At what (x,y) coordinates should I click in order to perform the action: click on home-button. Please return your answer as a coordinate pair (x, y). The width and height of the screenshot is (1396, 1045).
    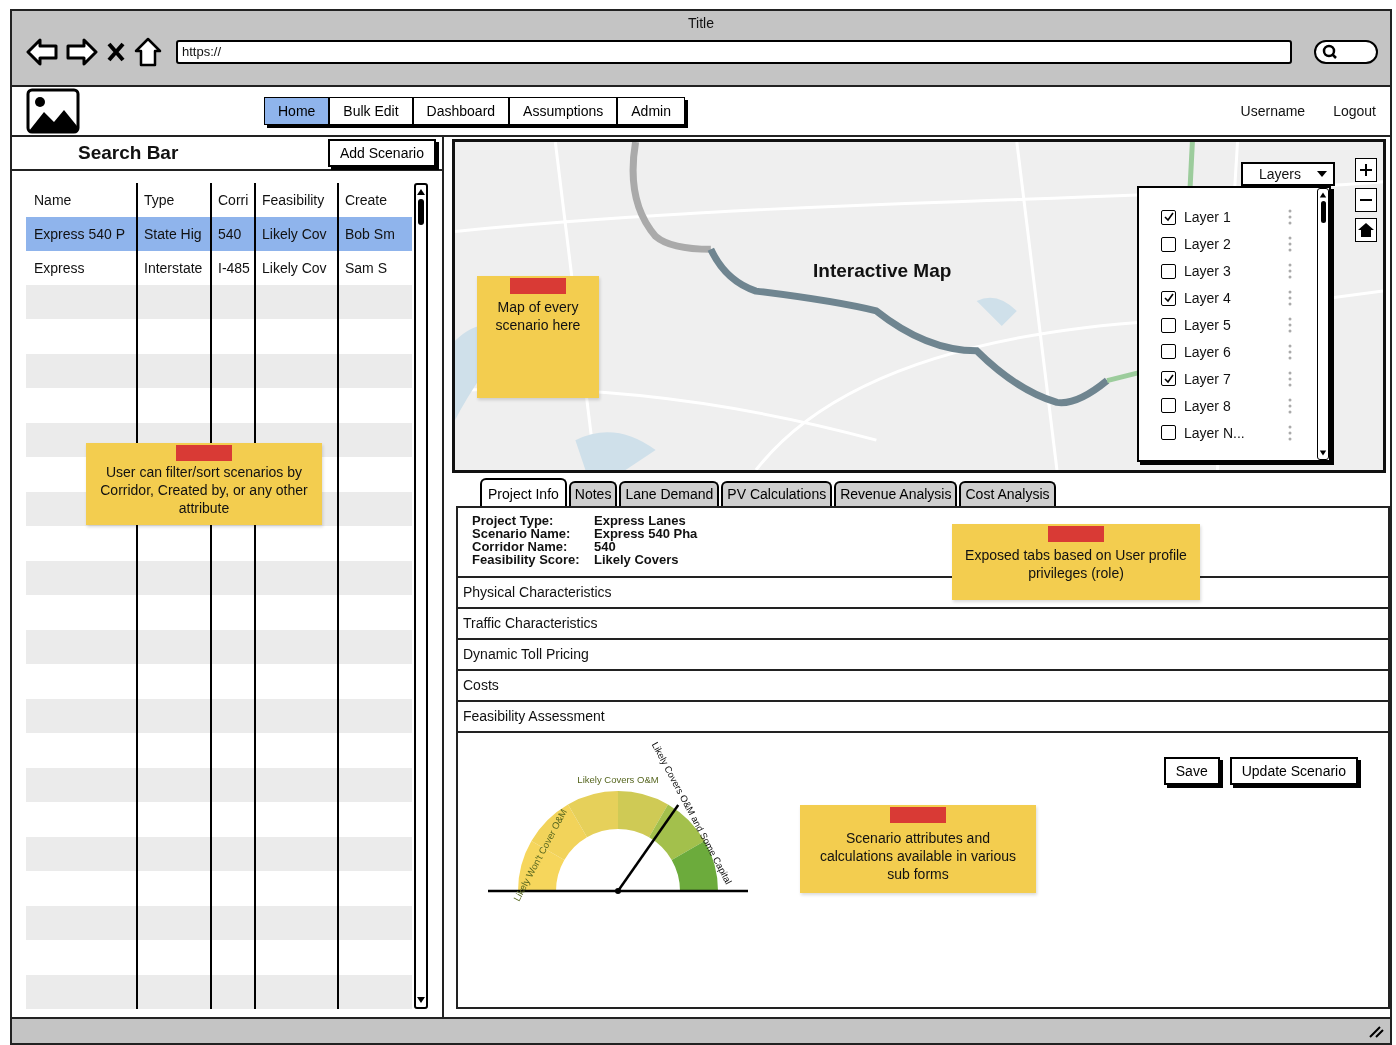
    Looking at the image, I should click on (1366, 230).